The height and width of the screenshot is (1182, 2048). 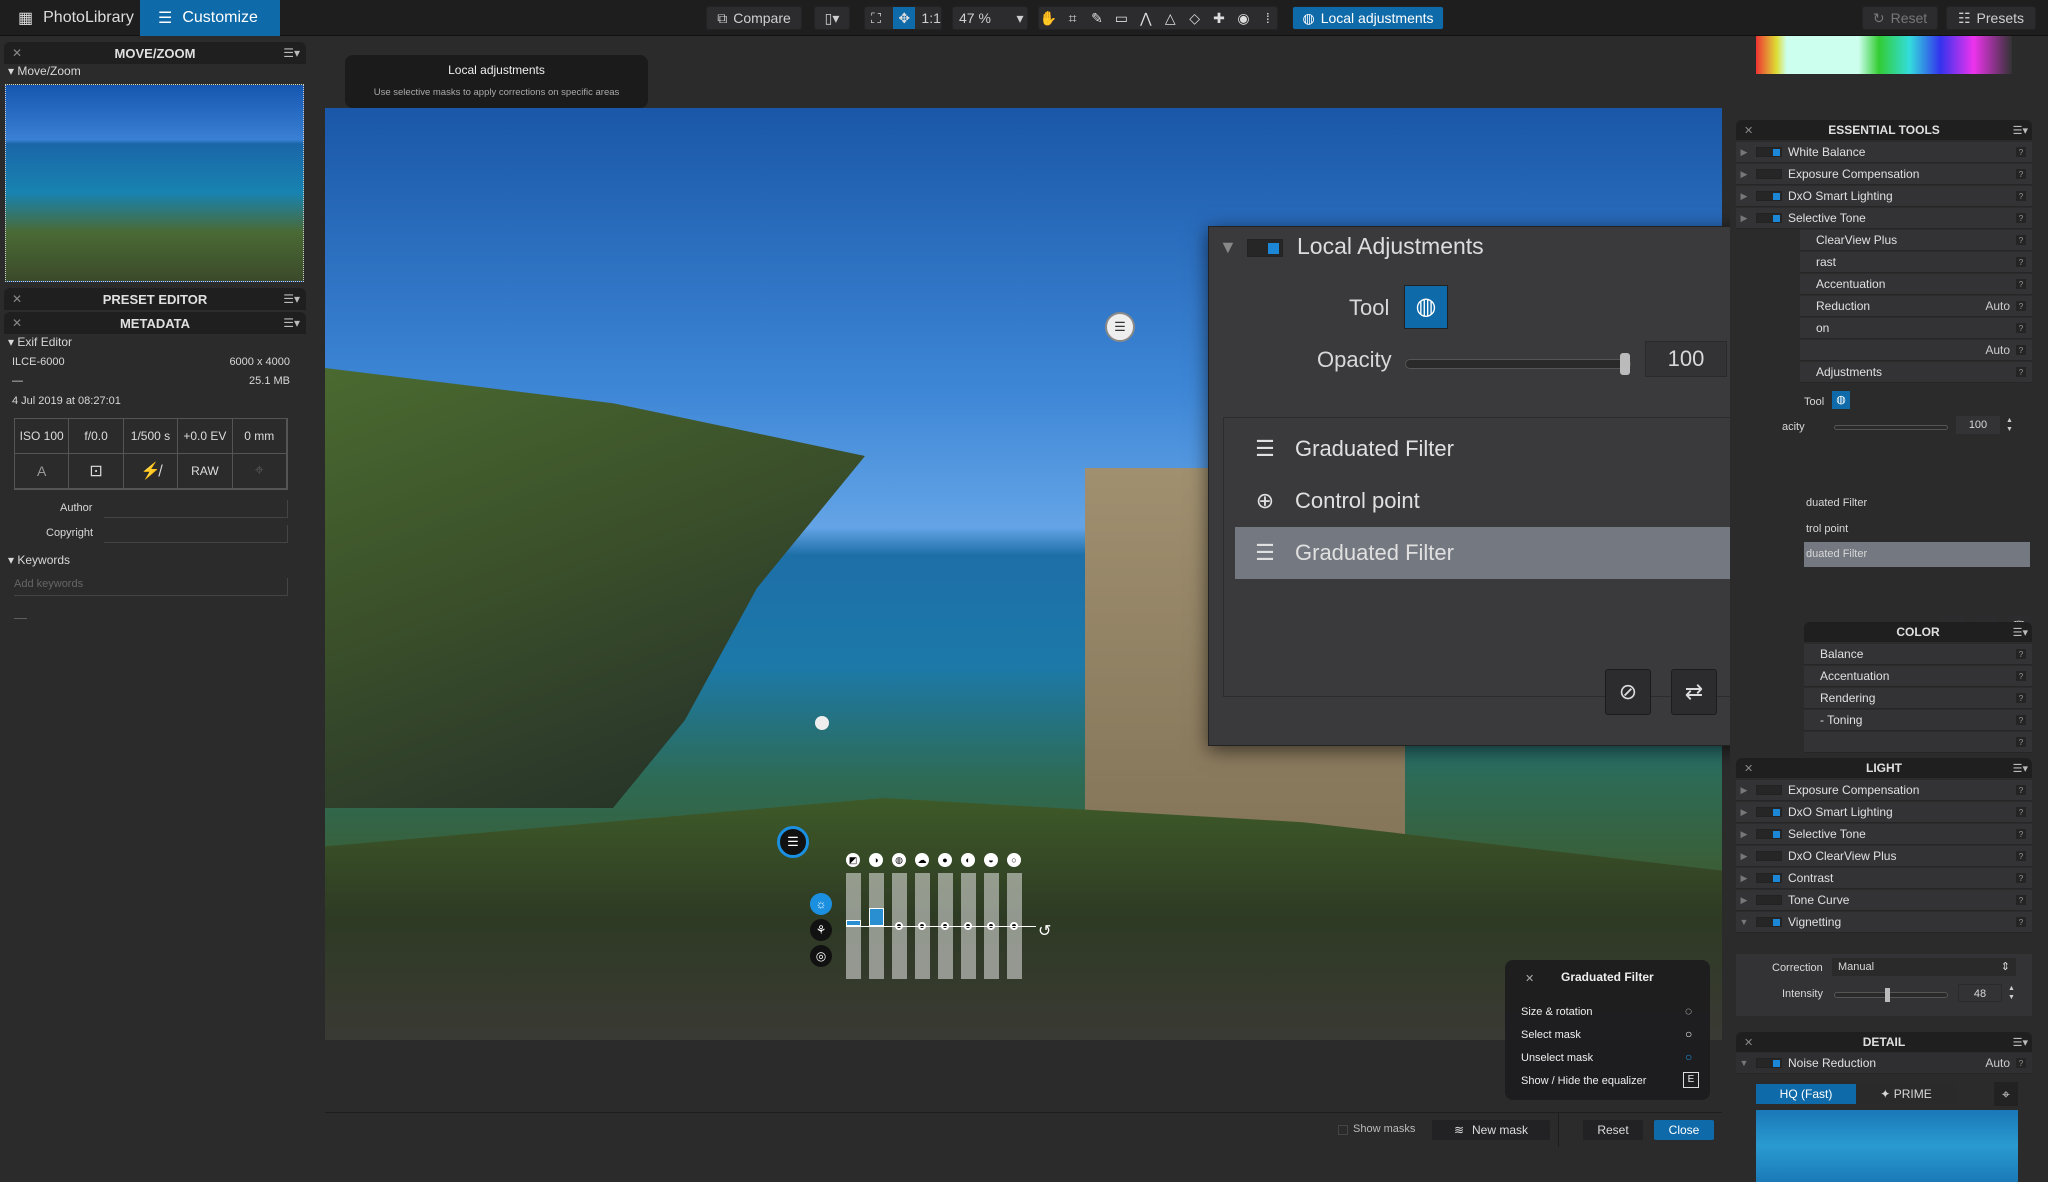 I want to click on copyright-field, so click(x=196, y=534).